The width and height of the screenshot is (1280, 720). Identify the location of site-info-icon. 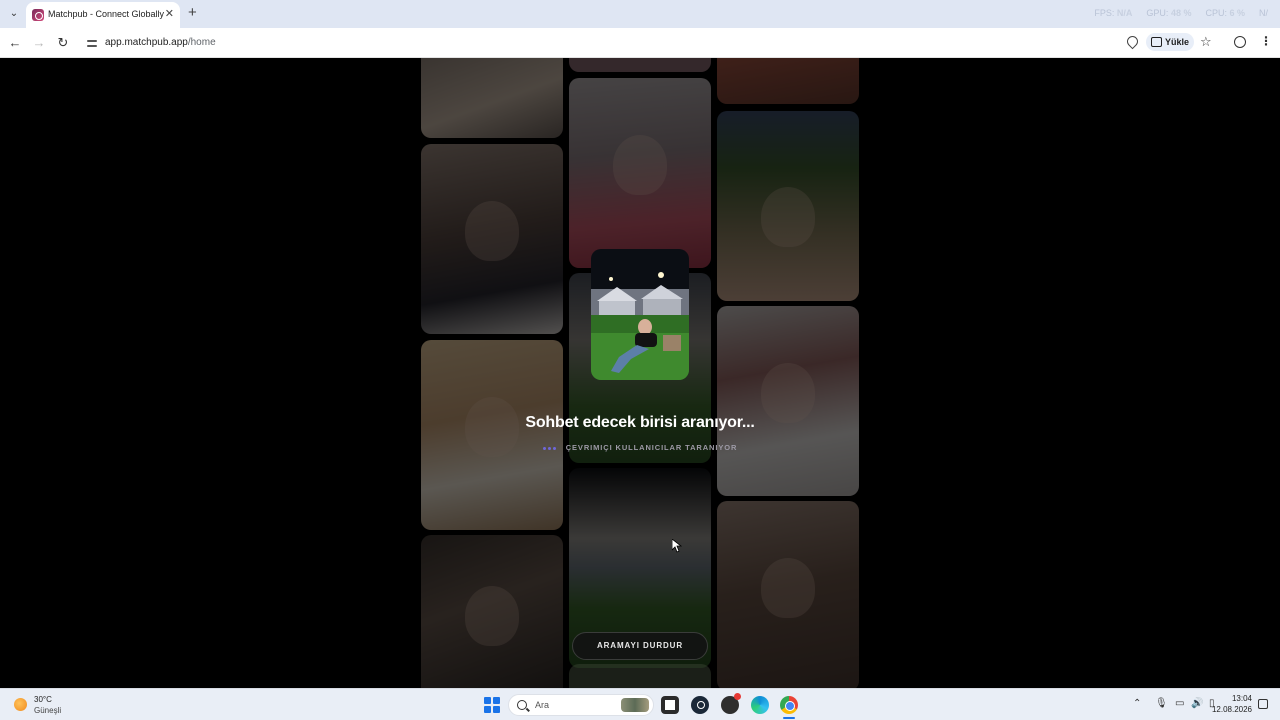
(92, 43).